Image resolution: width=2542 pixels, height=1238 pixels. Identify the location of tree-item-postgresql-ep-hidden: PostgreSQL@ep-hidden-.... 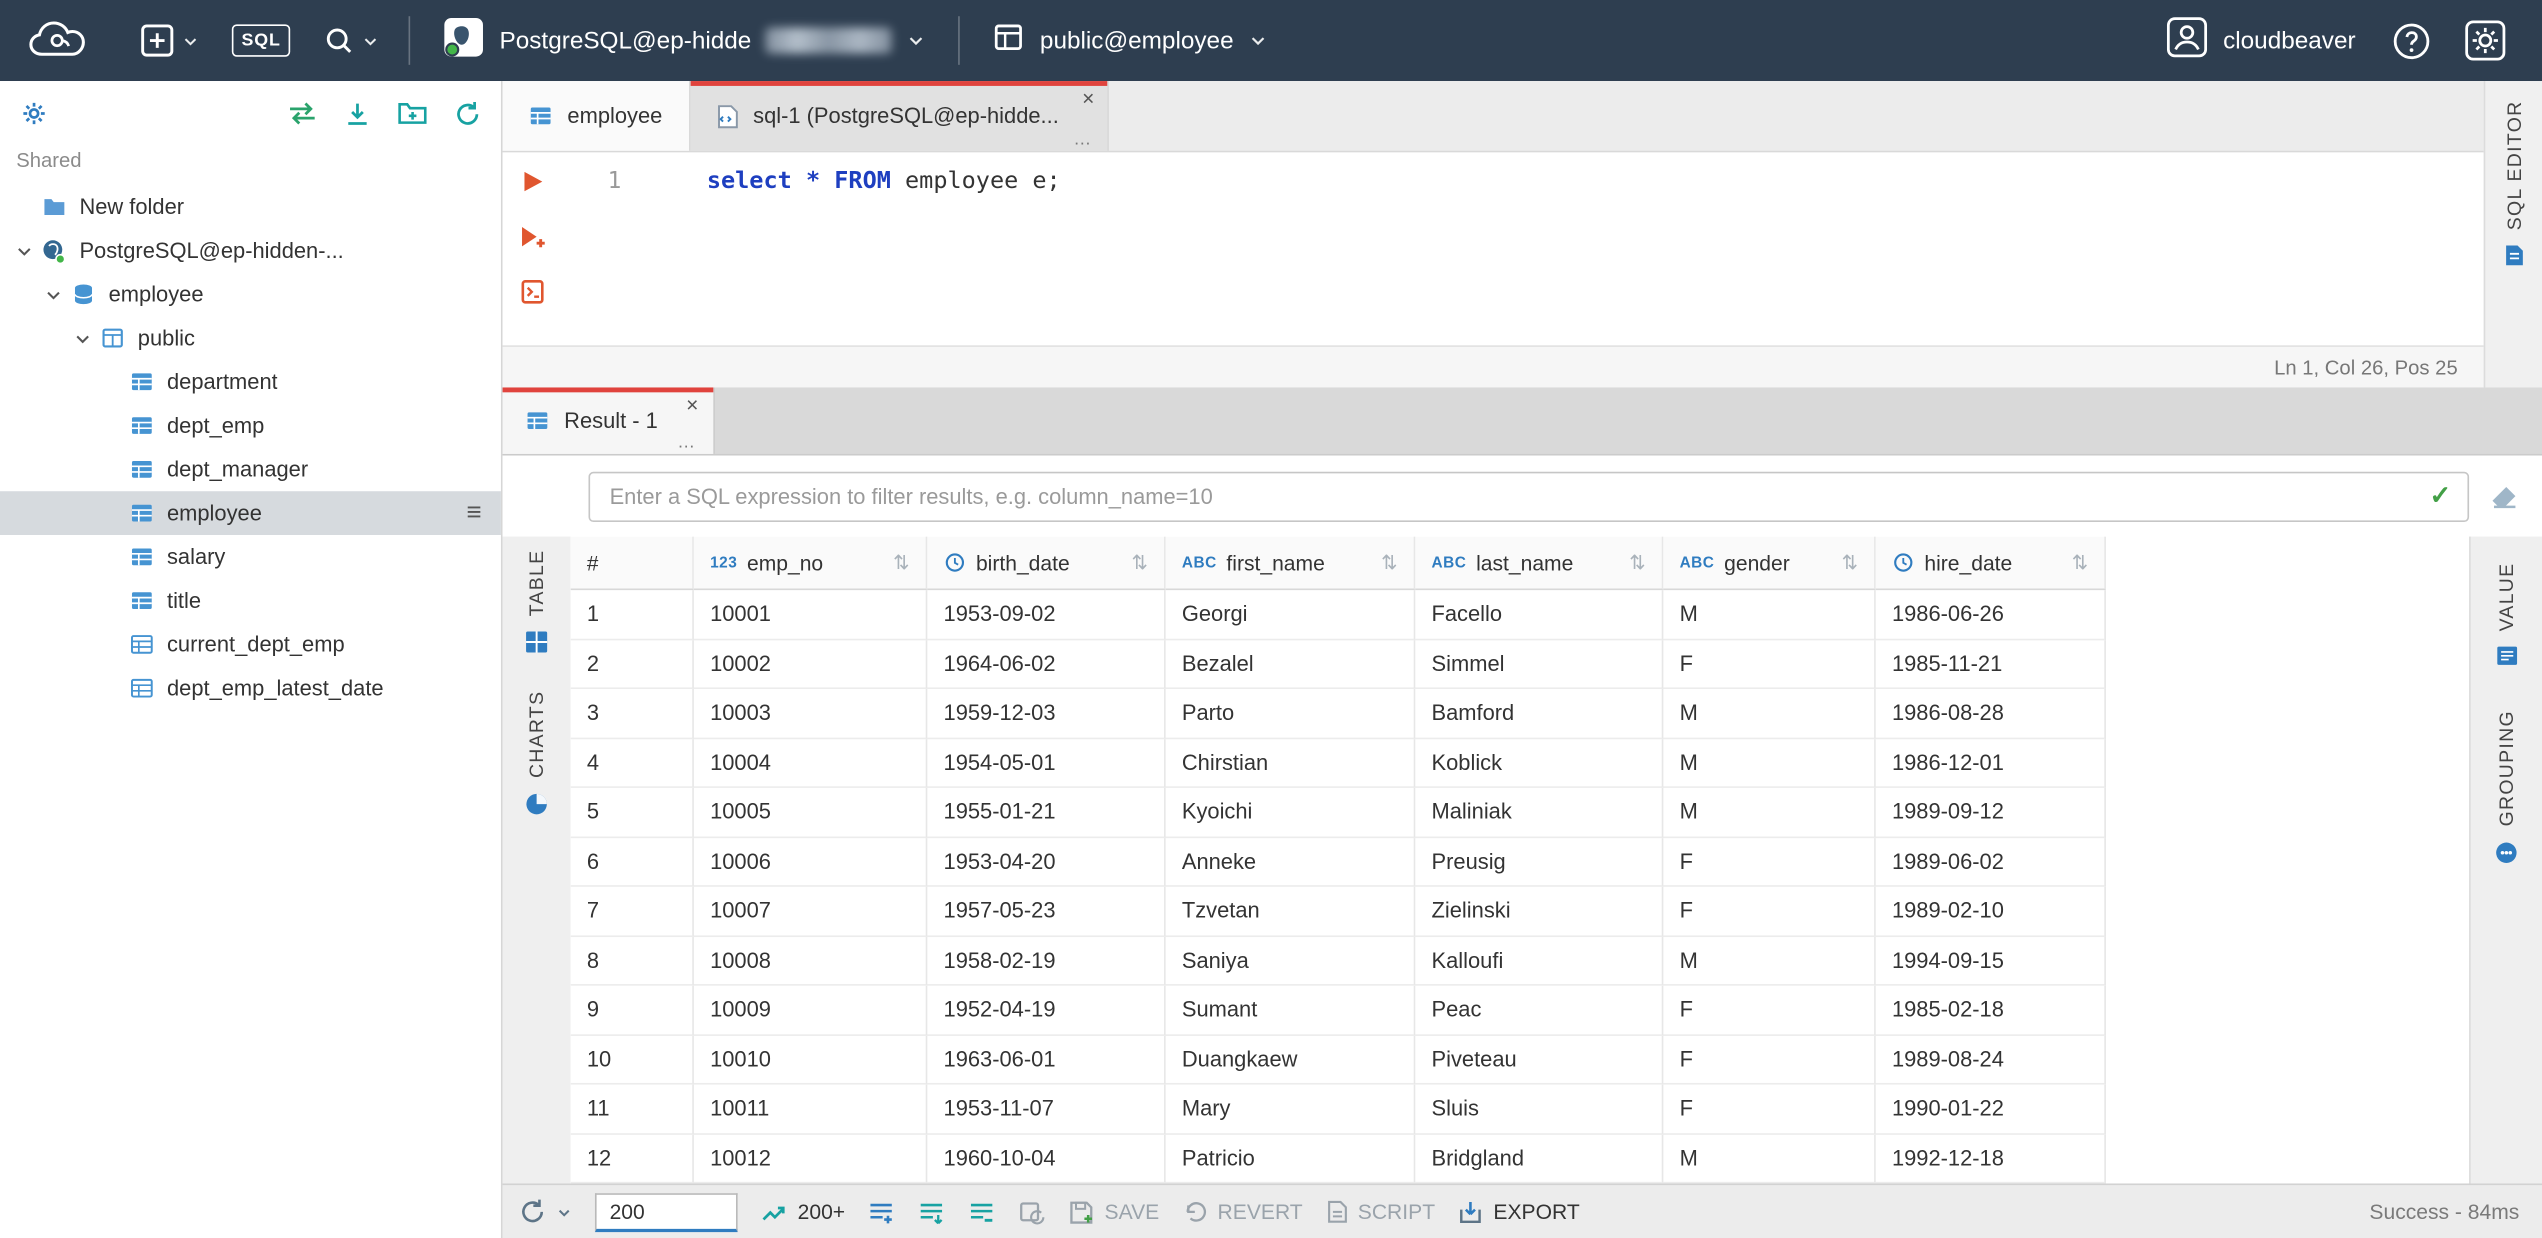
(250, 251).